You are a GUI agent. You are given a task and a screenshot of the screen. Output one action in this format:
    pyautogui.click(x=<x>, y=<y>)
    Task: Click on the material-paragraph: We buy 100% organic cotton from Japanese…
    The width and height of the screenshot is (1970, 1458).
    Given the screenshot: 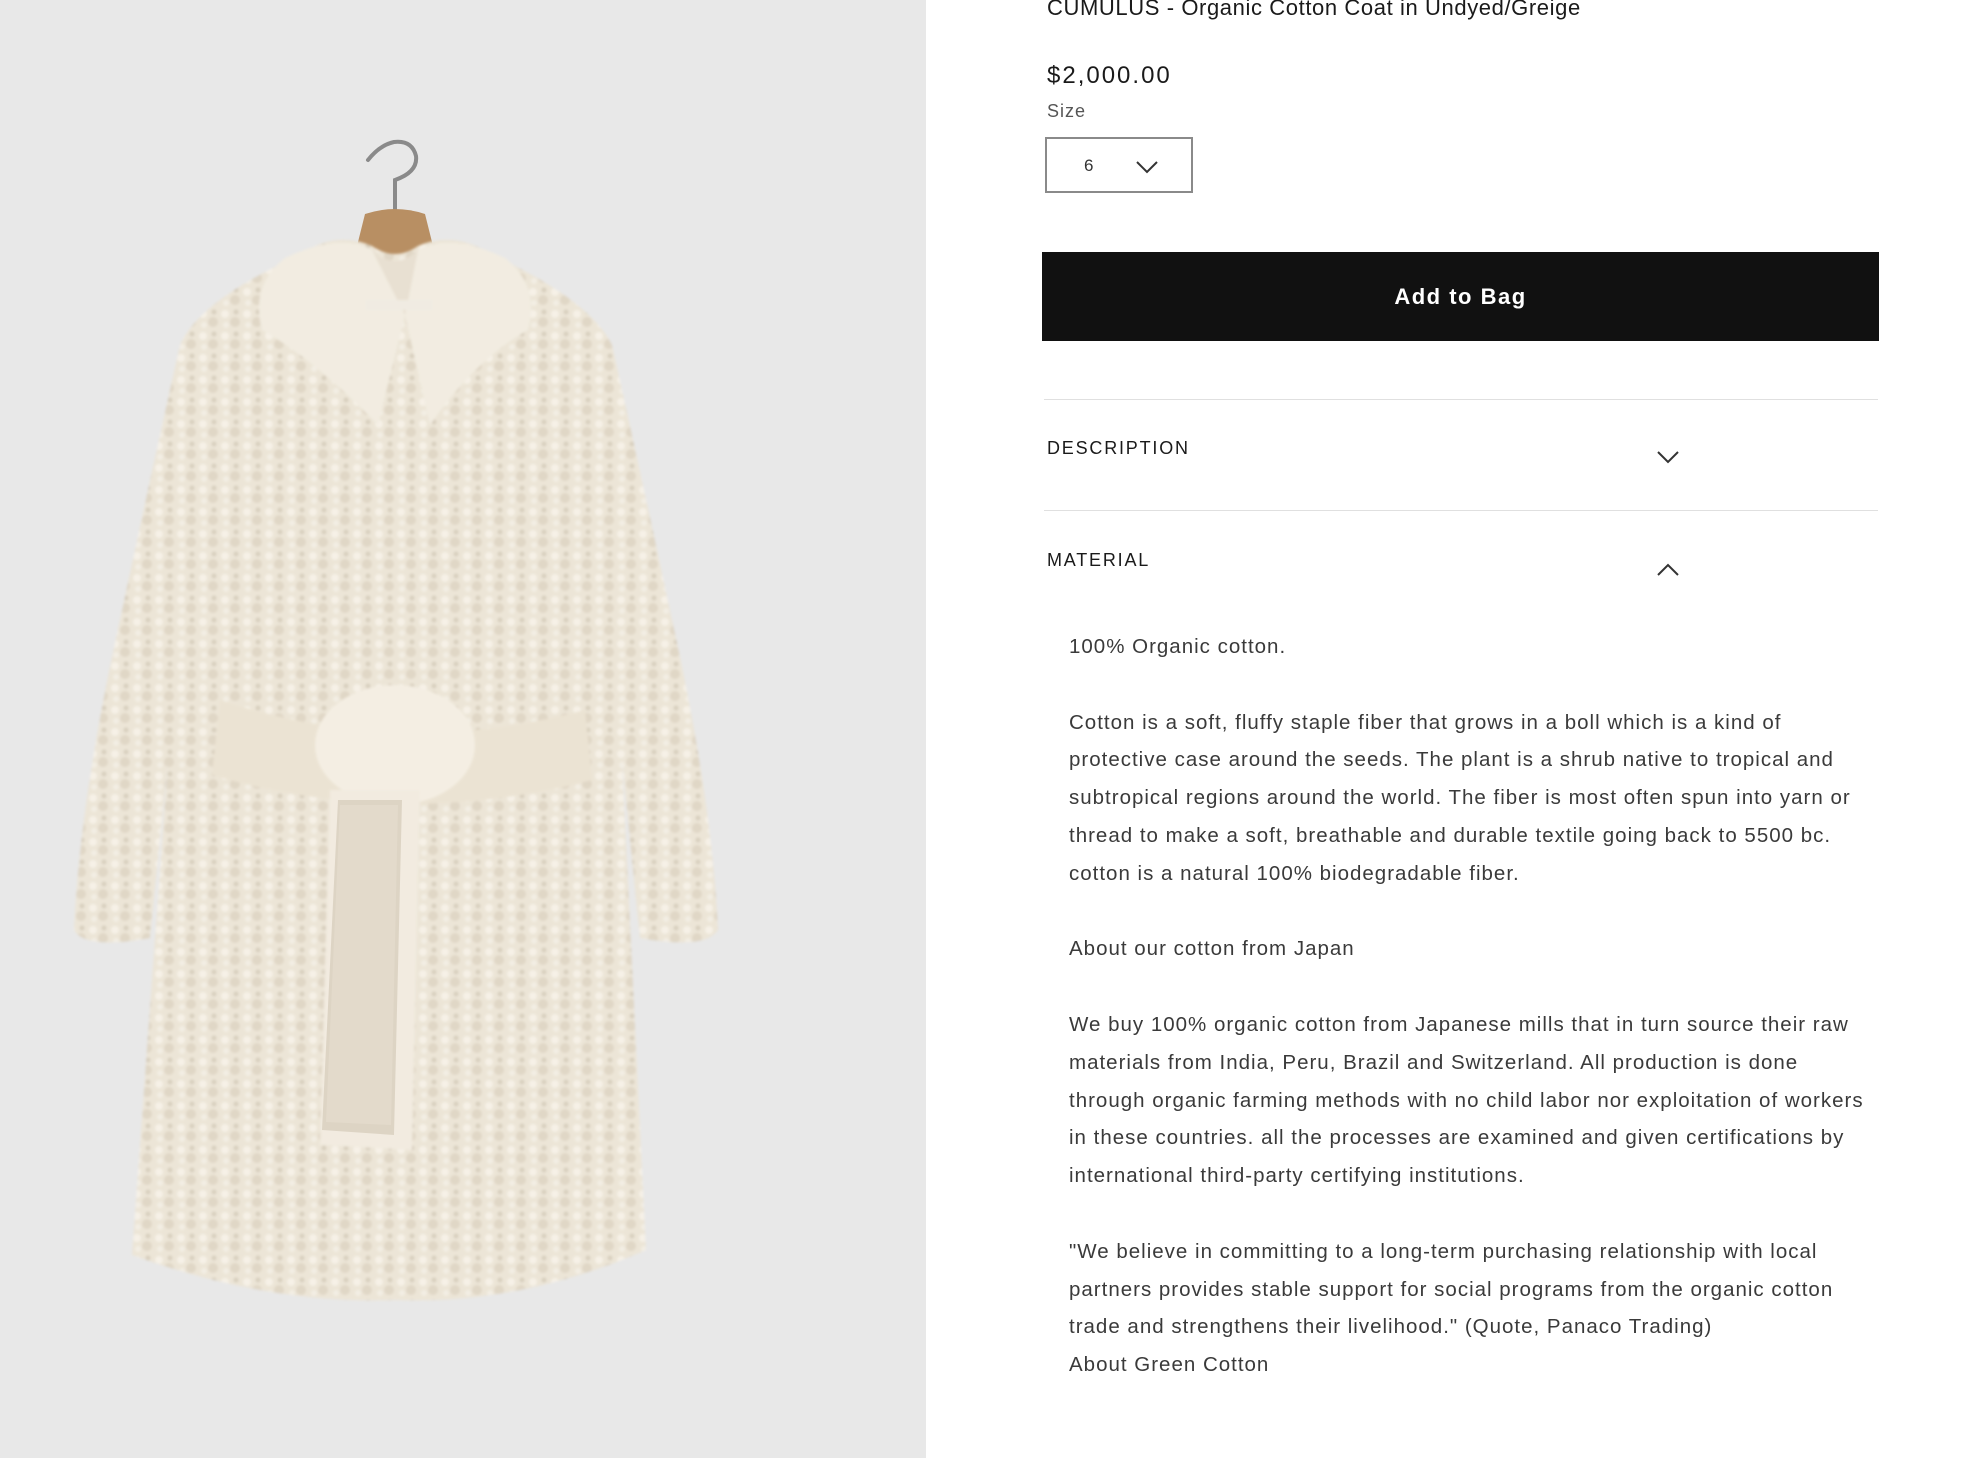 What is the action you would take?
    pyautogui.click(x=1466, y=1100)
    